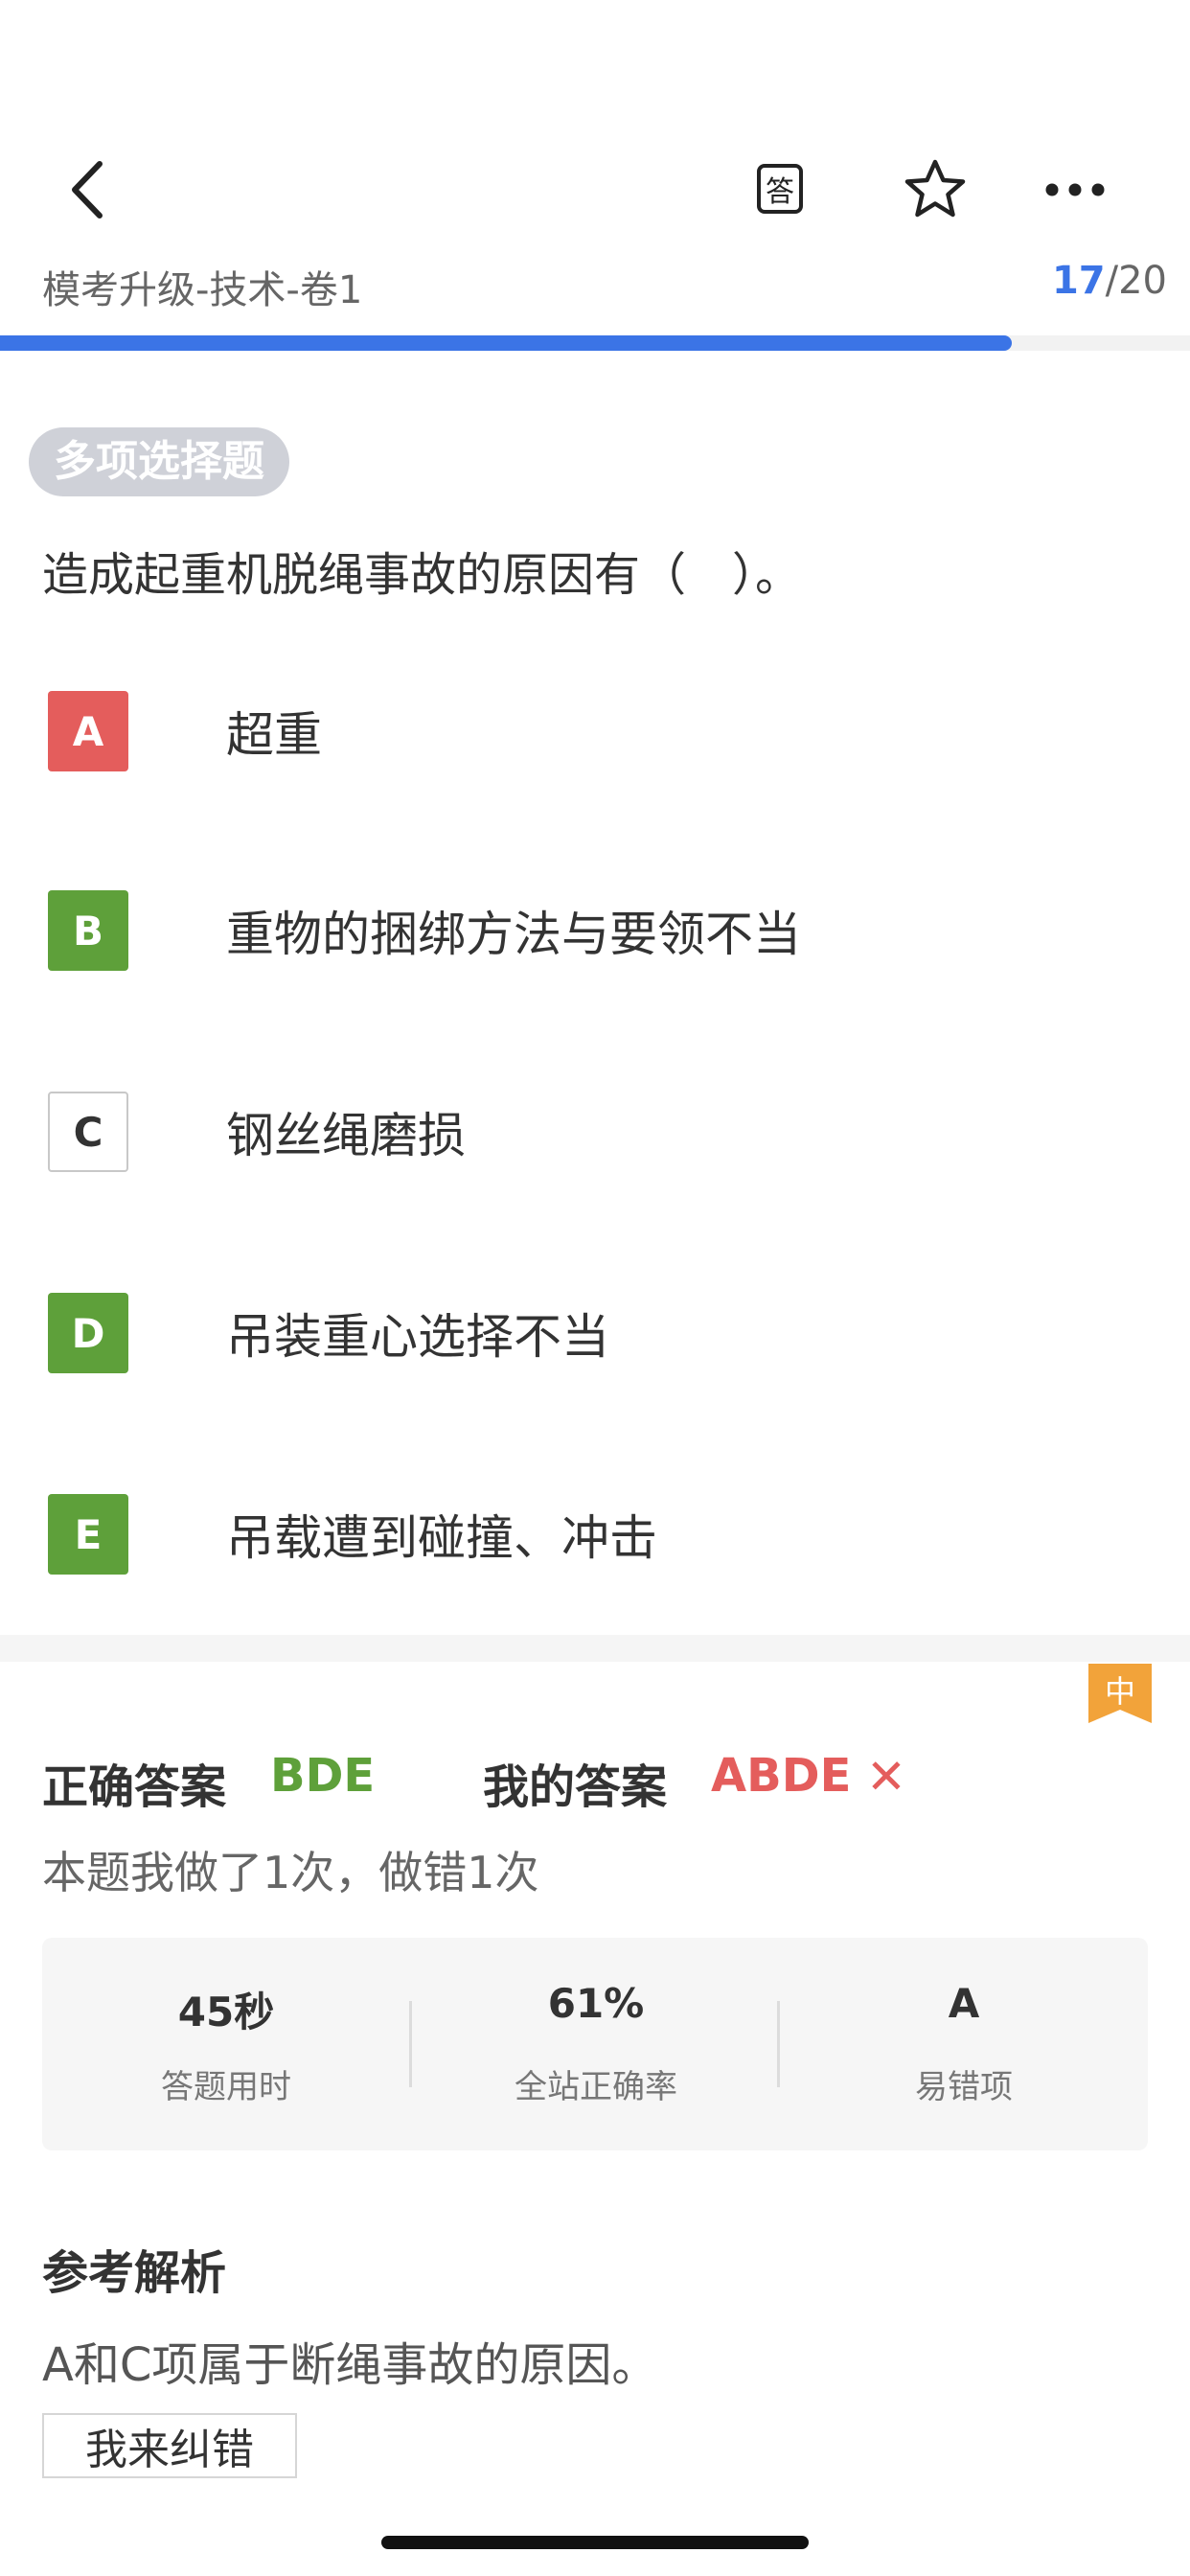  I want to click on total-questions: 20, so click(1142, 281).